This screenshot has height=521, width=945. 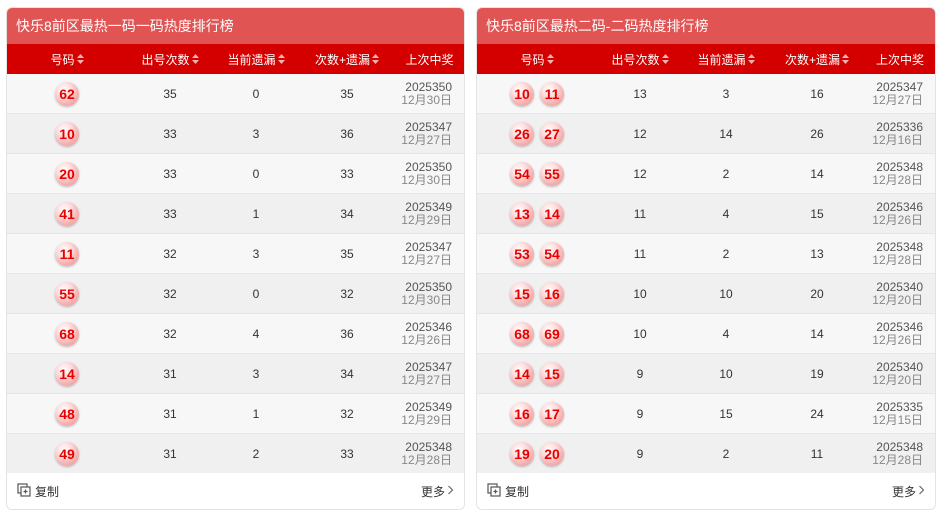 What do you see at coordinates (537, 133) in the screenshot?
I see `number-cell: 26 27` at bounding box center [537, 133].